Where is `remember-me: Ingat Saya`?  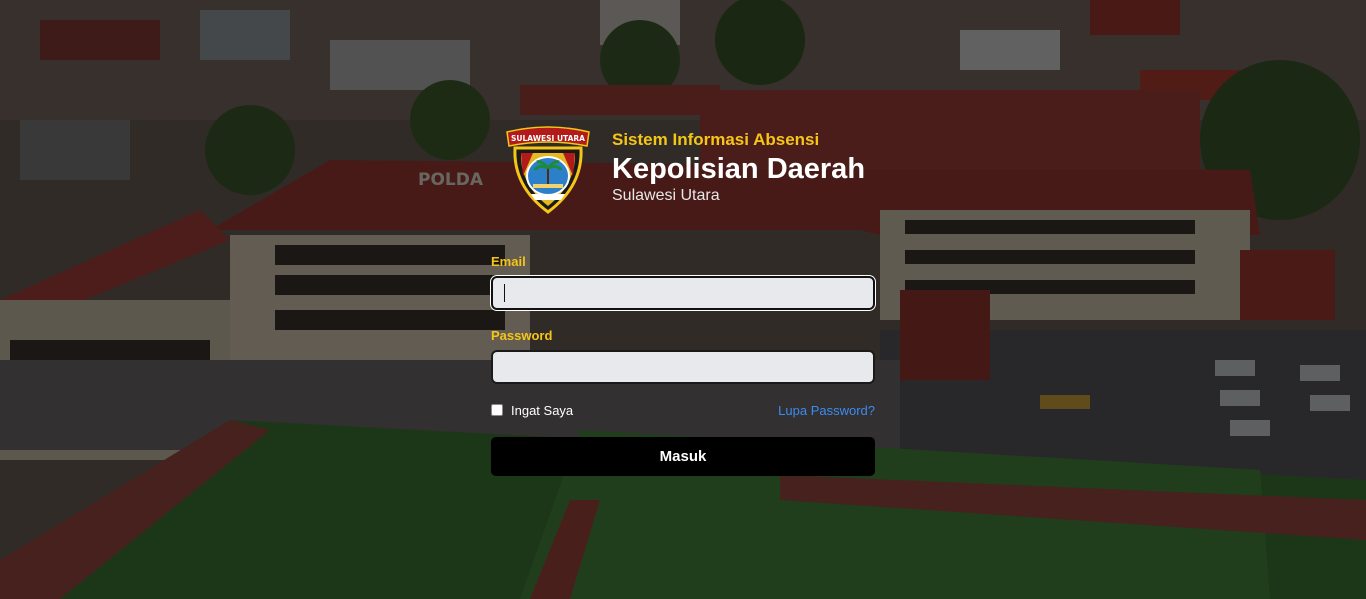 remember-me: Ingat Saya is located at coordinates (532, 410).